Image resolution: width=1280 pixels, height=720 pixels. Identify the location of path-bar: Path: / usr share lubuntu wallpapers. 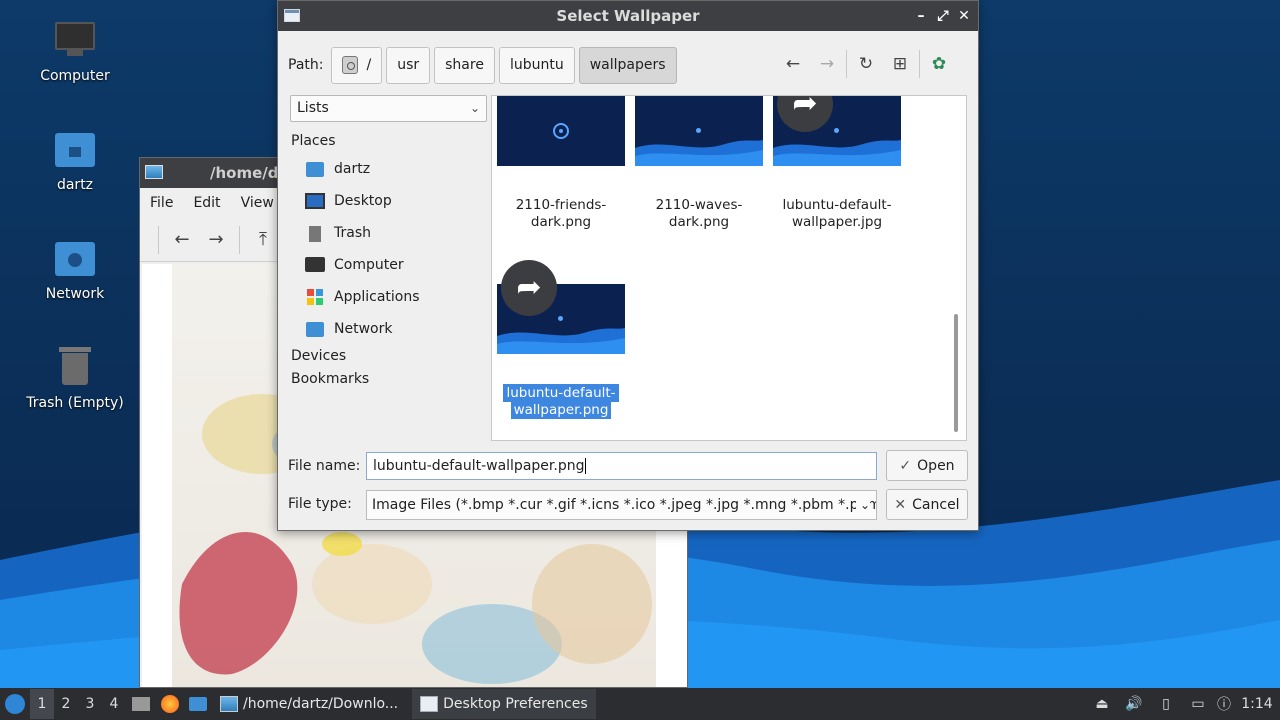
(484, 65).